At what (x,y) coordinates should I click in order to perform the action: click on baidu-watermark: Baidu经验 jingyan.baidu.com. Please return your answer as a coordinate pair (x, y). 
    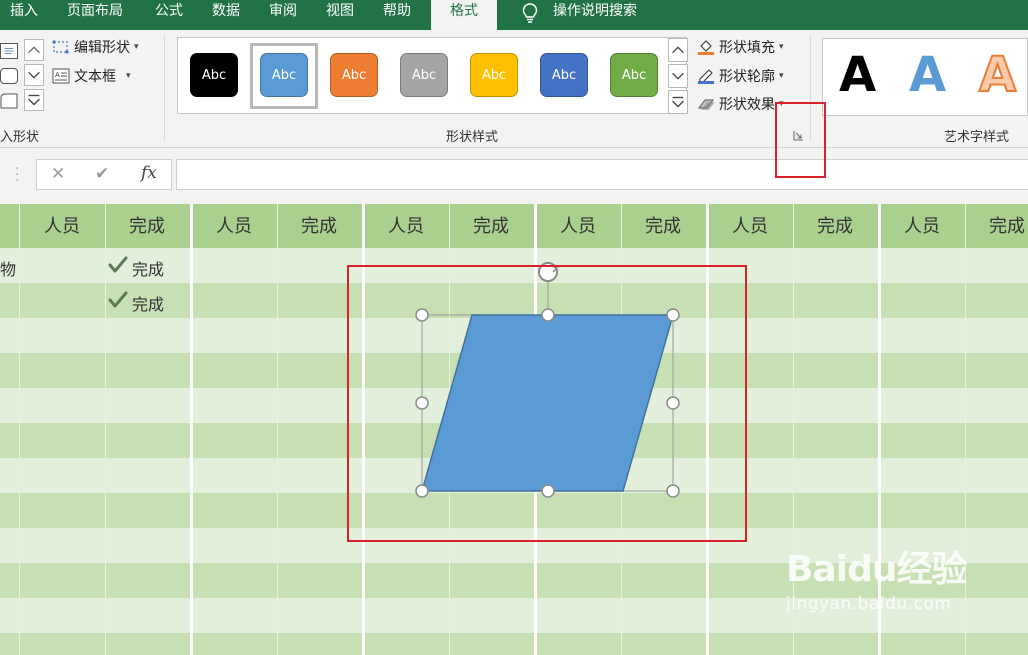
    Looking at the image, I should click on (876, 577).